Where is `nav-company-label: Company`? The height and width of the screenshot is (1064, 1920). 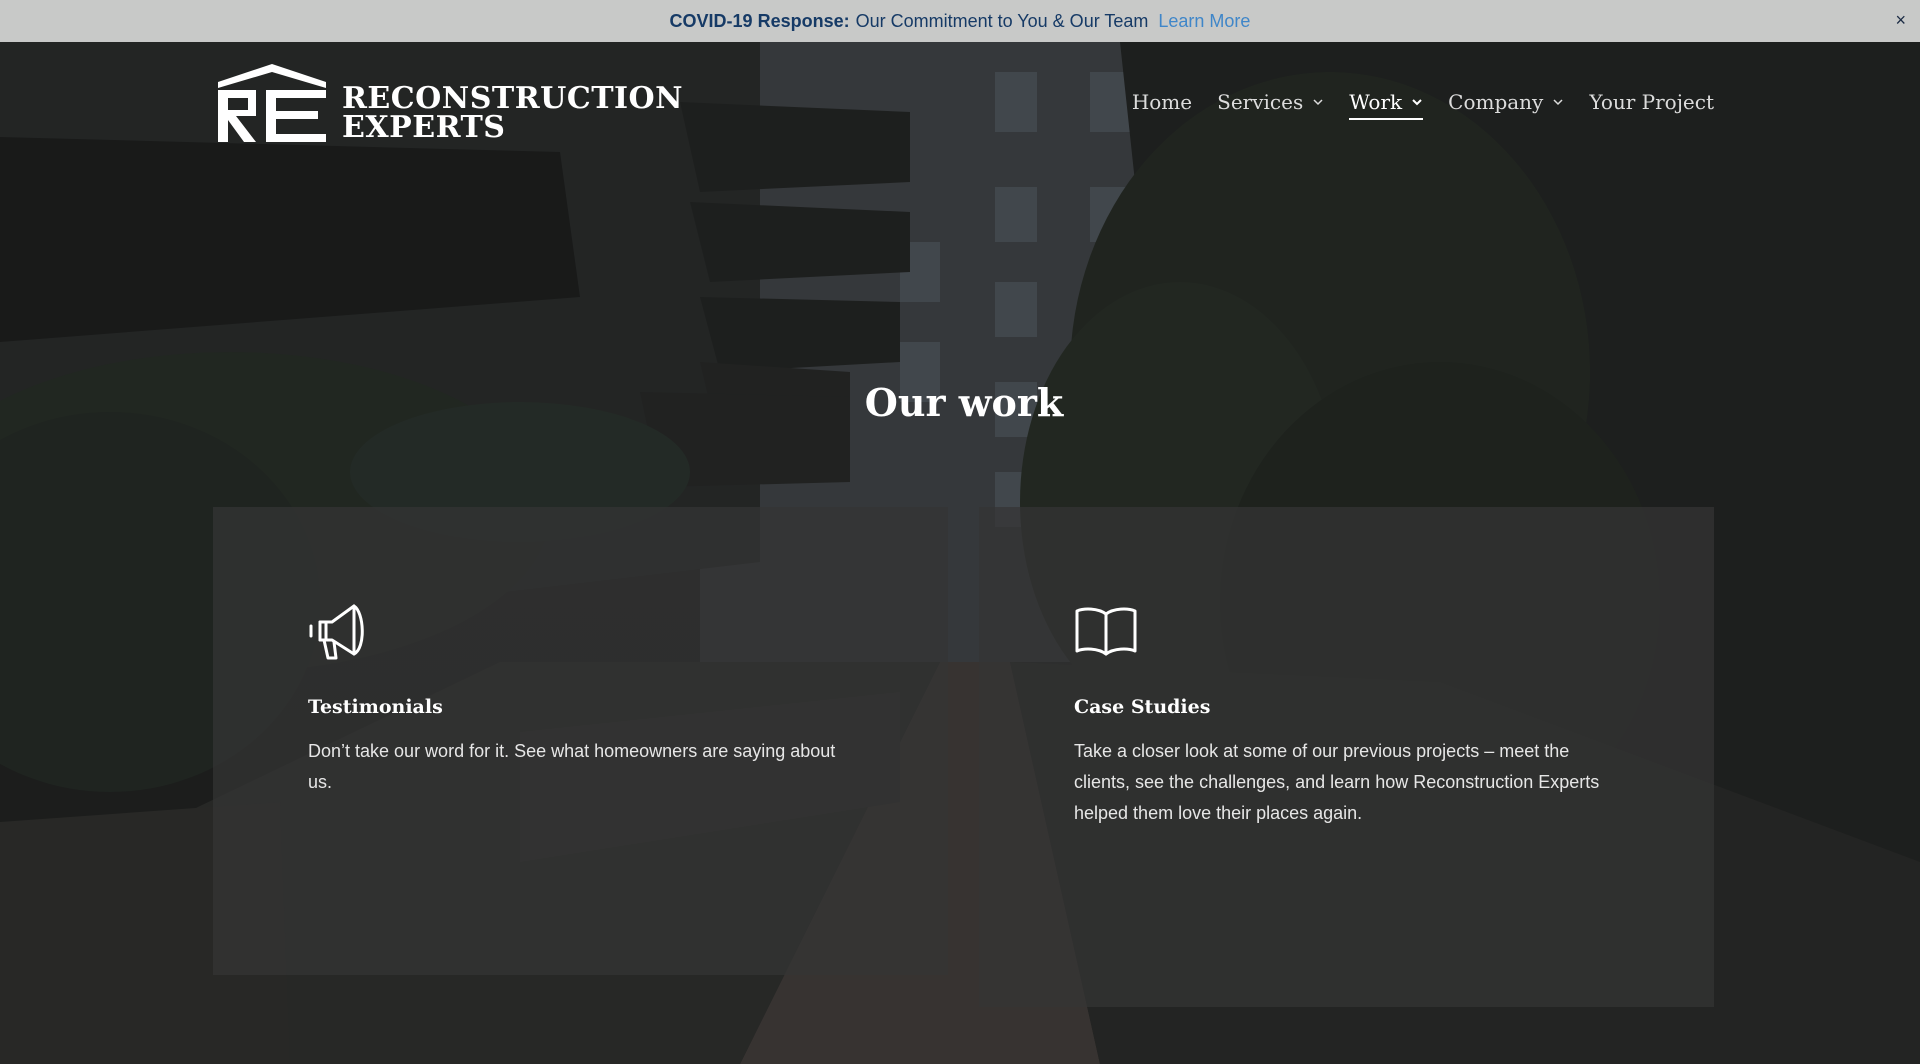
nav-company-label: Company is located at coordinates (1496, 102).